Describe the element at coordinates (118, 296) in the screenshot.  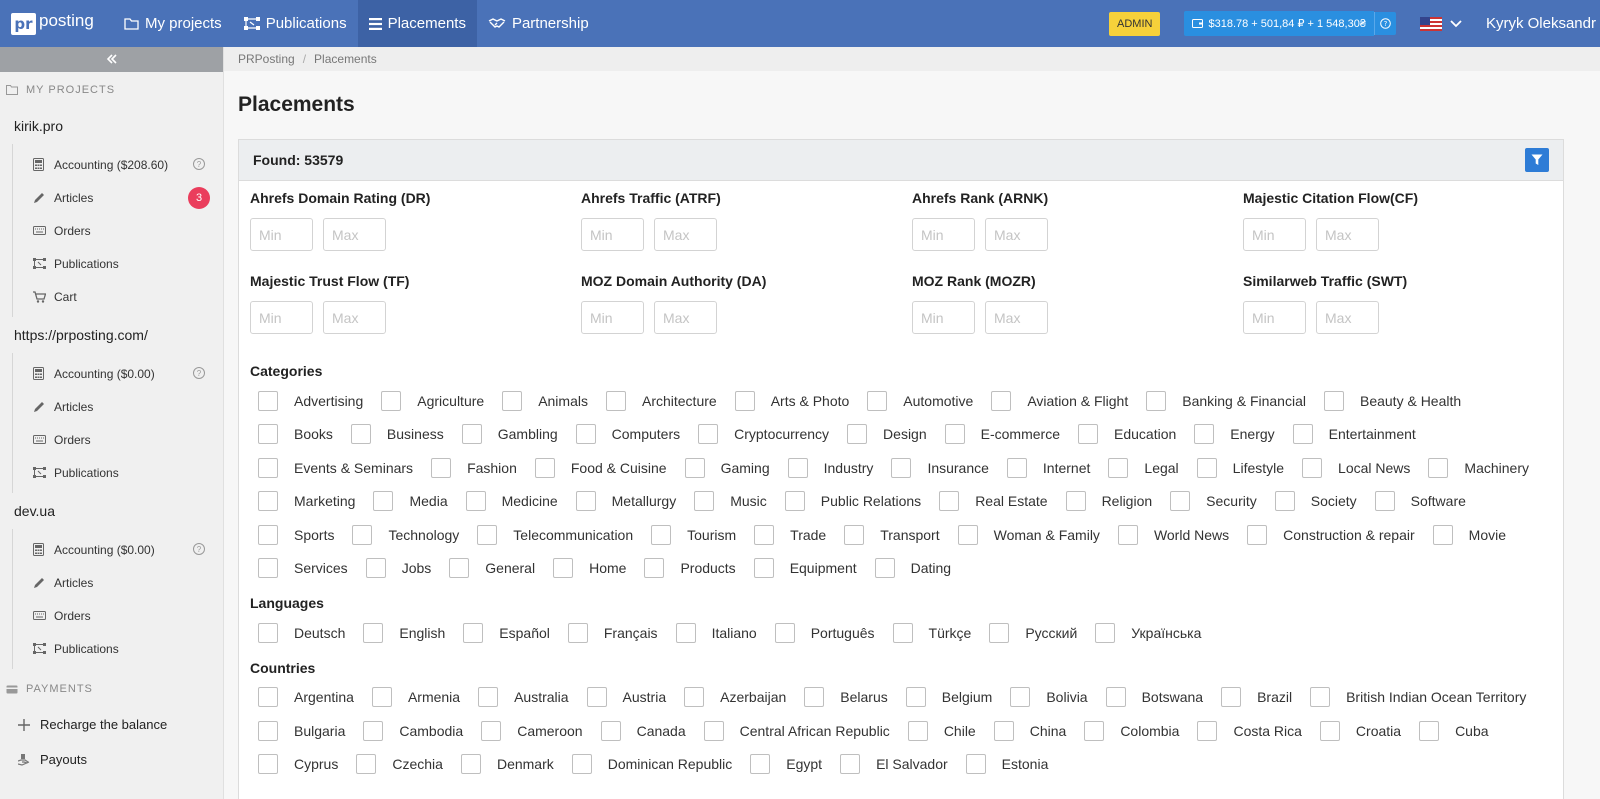
I see `sidebar-item-cart: Cart` at that location.